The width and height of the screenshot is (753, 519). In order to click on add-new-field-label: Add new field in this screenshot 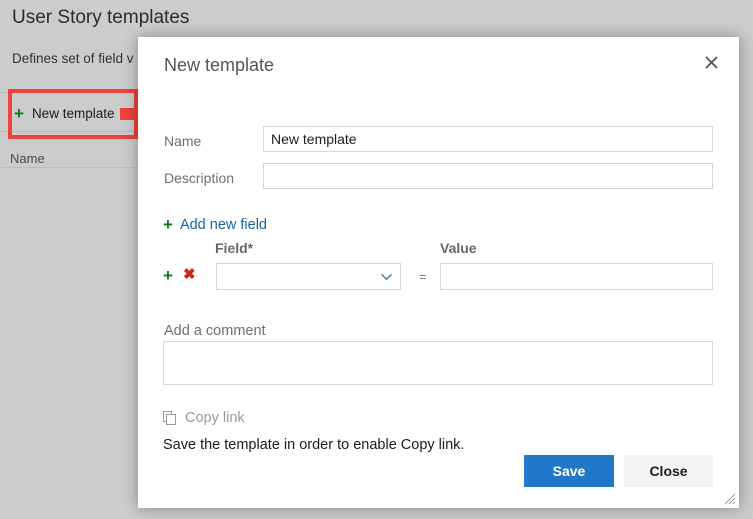, I will do `click(223, 224)`.